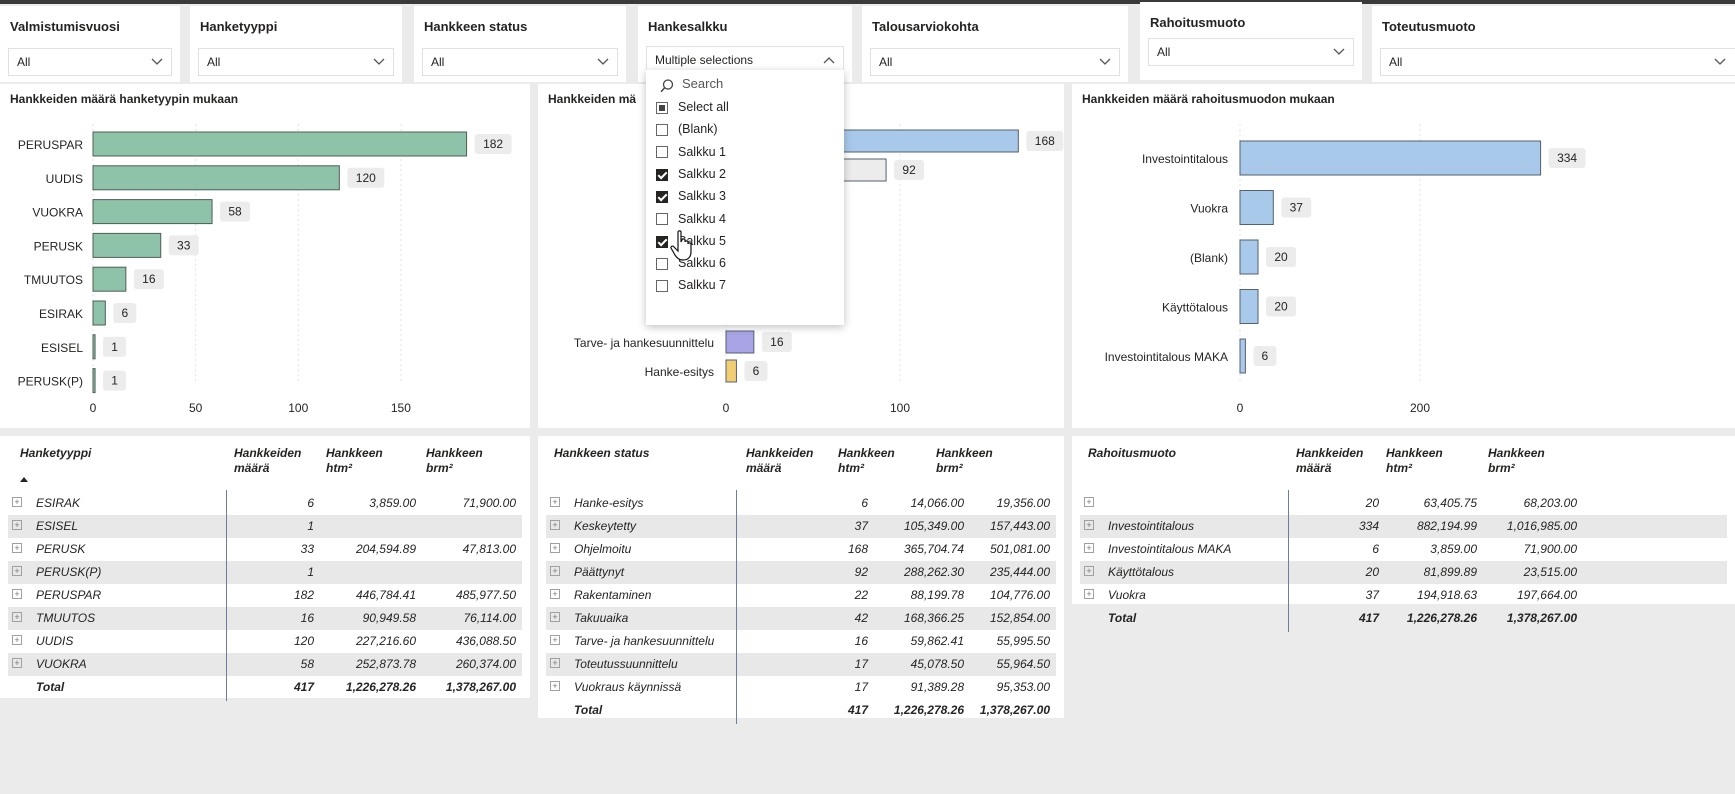 The height and width of the screenshot is (794, 1735). I want to click on cell-value: 446,784.41, so click(385, 595).